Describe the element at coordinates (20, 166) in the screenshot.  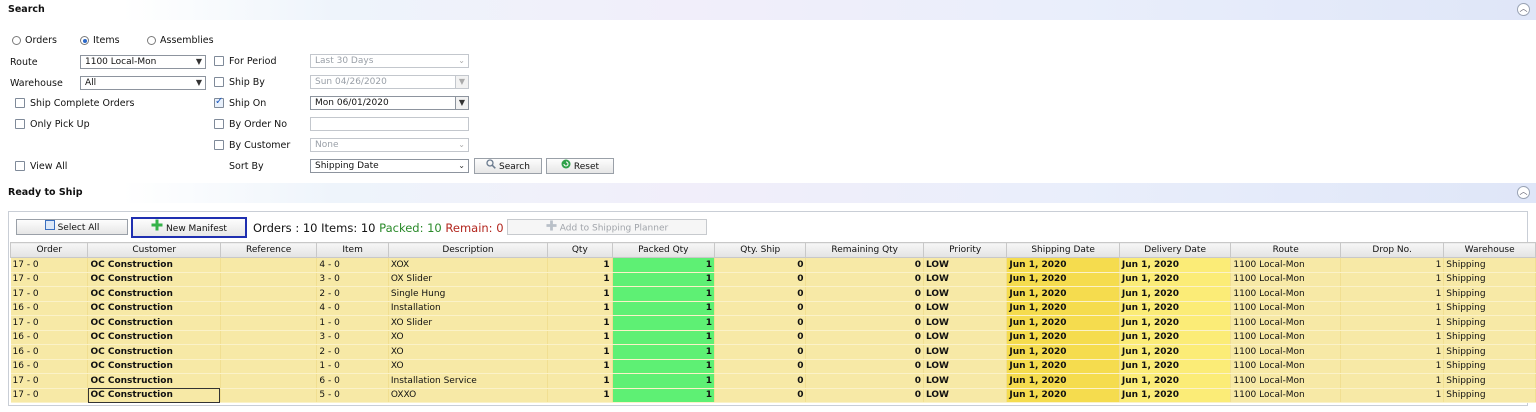
I see `view-all-checkbox` at that location.